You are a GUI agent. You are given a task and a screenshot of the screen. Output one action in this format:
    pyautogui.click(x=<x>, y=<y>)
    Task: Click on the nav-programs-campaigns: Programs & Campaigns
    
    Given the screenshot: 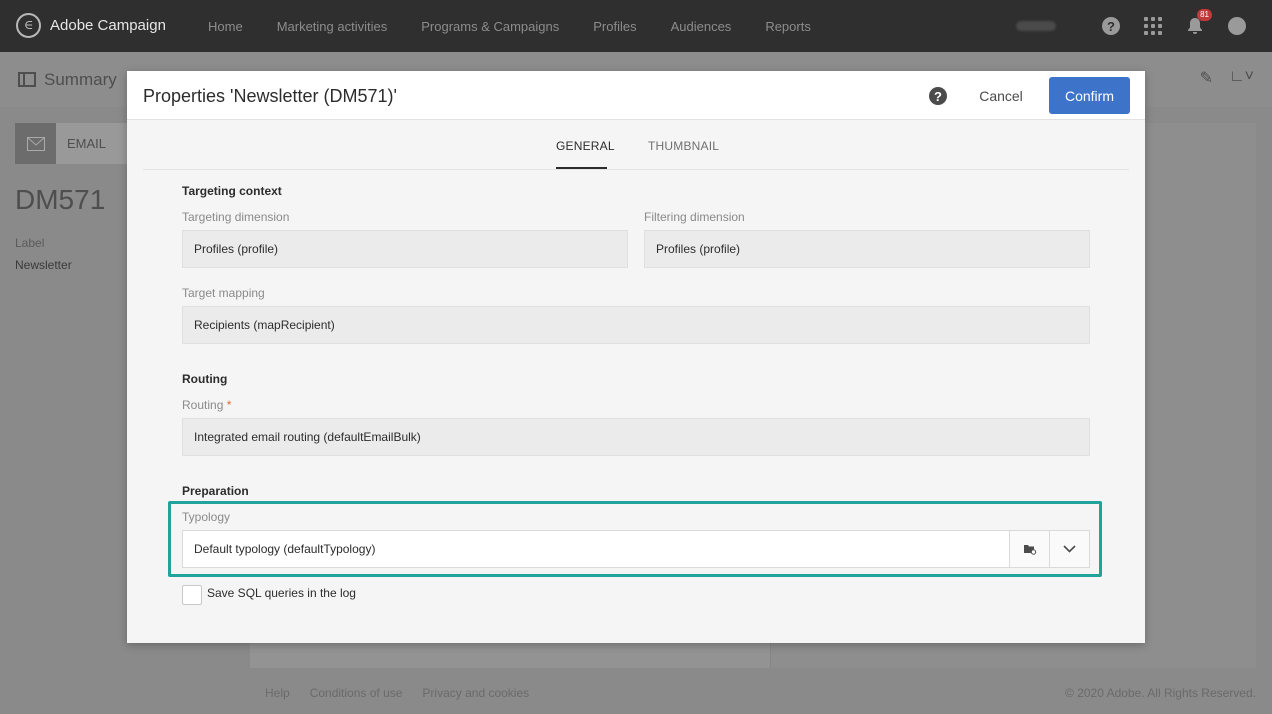 What is the action you would take?
    pyautogui.click(x=490, y=26)
    